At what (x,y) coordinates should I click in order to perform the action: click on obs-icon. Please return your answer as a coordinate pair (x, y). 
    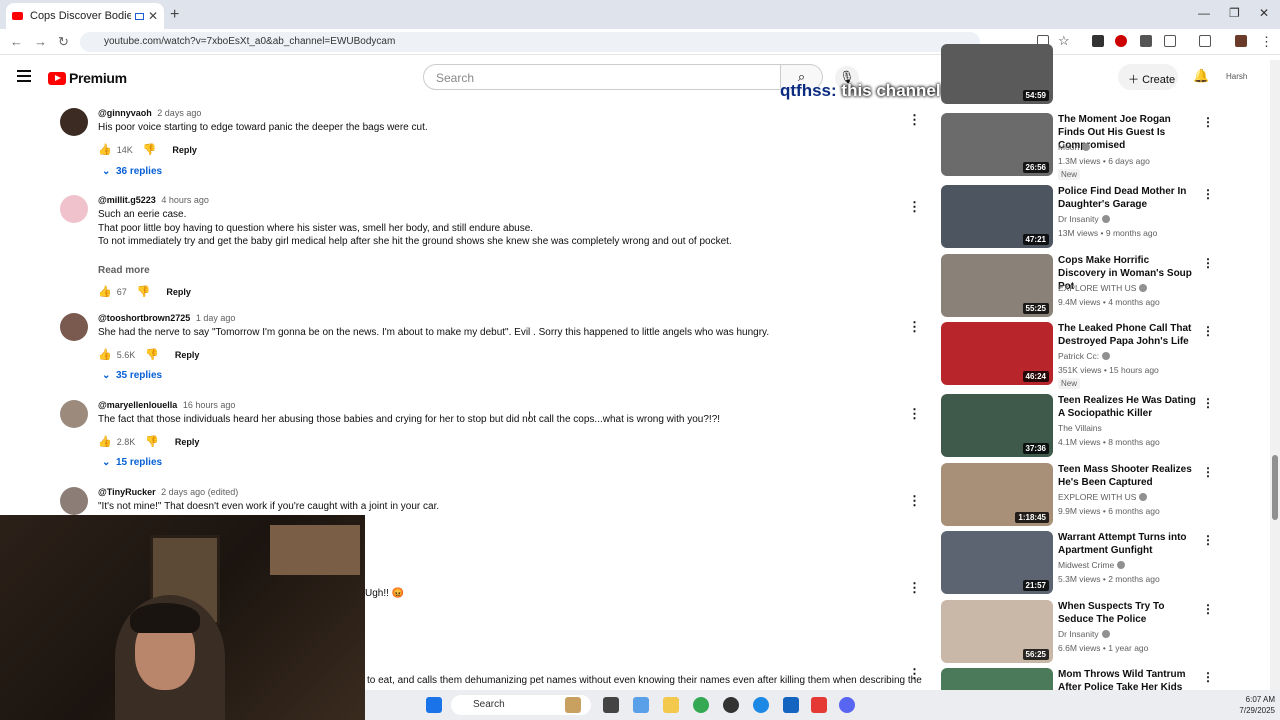
    Looking at the image, I should click on (731, 705).